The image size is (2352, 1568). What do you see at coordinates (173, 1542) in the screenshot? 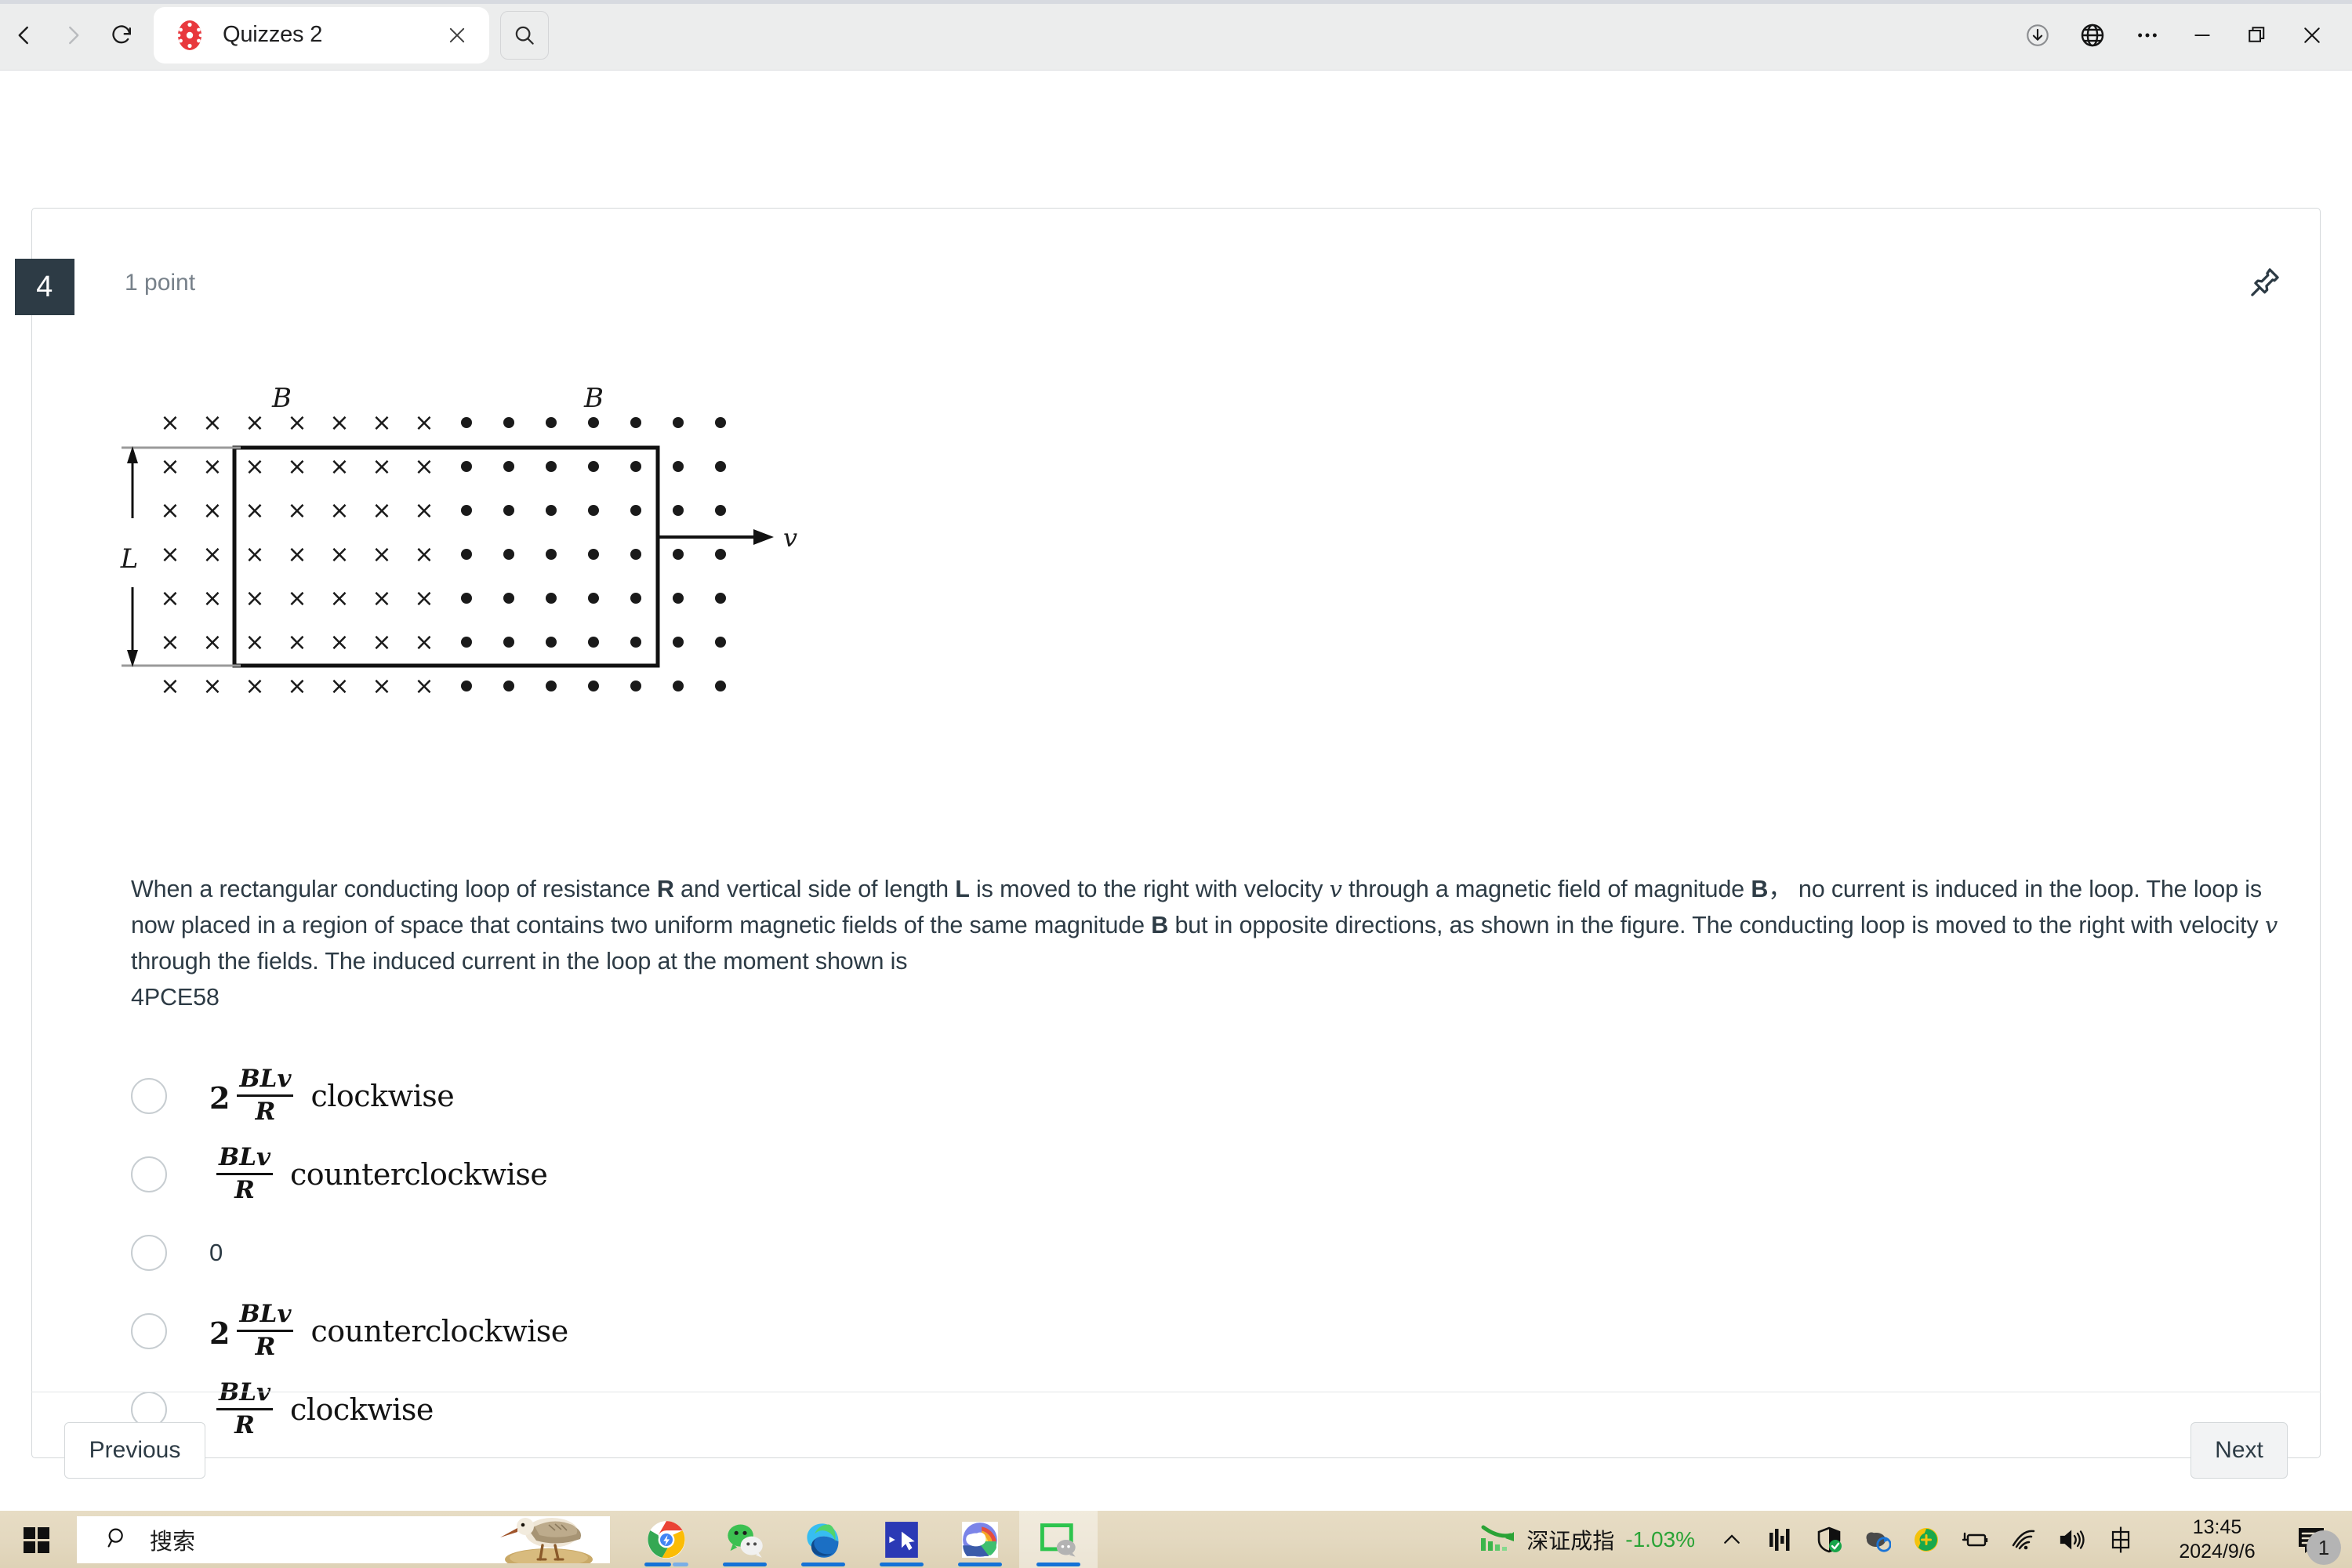
I see `search-placeholder-label: 搜索` at bounding box center [173, 1542].